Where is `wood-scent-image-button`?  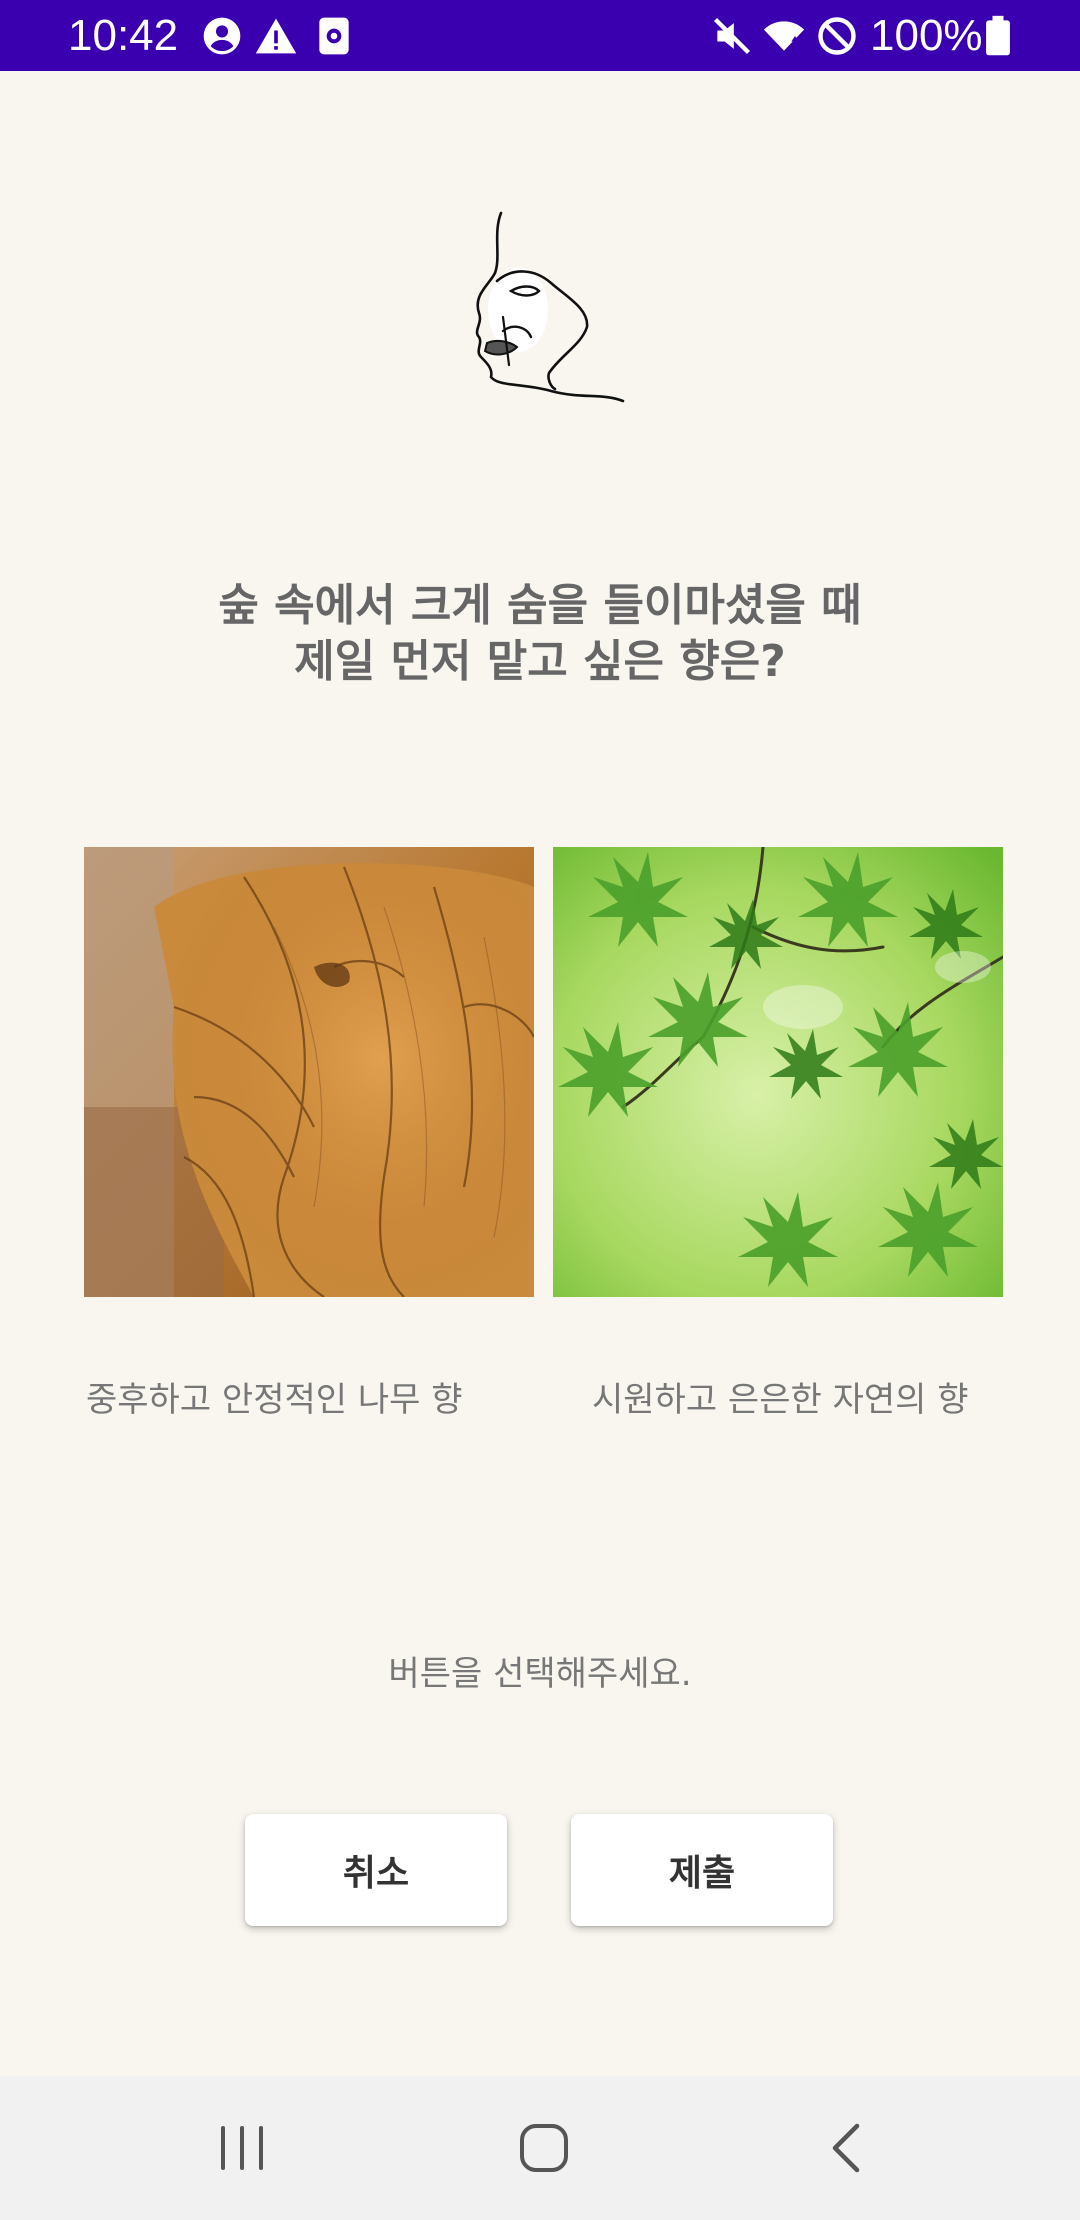 wood-scent-image-button is located at coordinates (309, 1072).